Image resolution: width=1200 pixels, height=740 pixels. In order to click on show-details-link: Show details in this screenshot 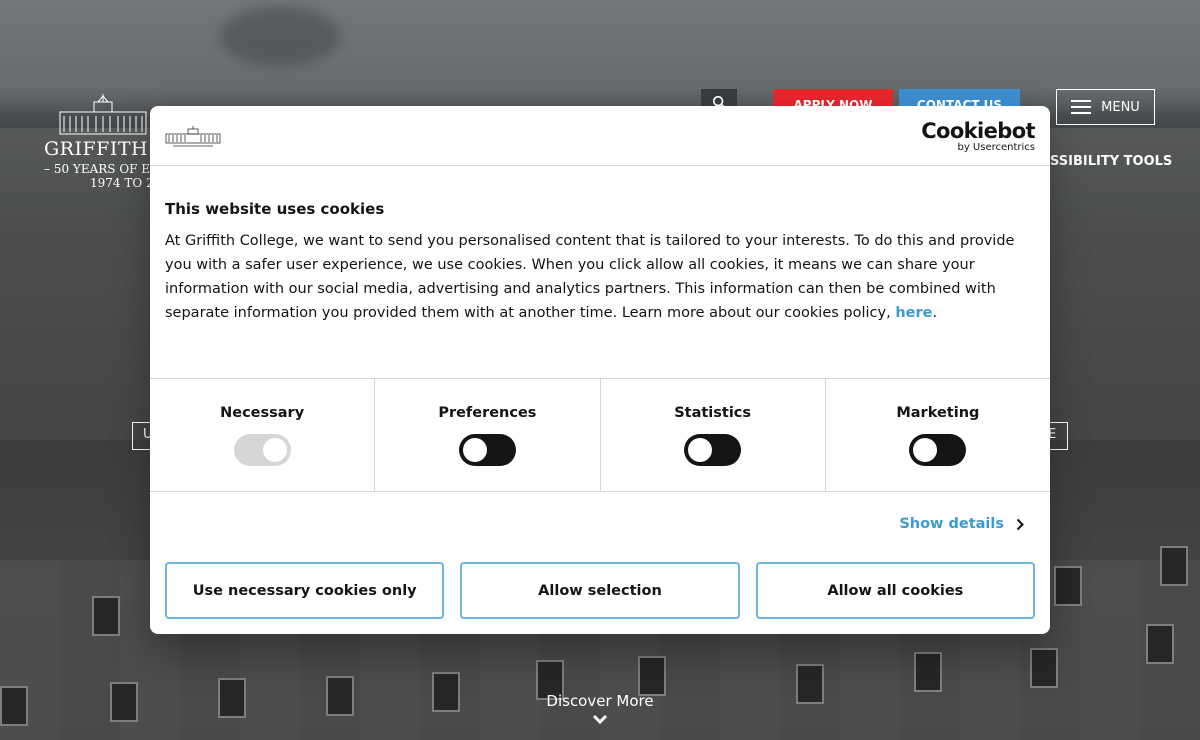, I will do `click(961, 524)`.